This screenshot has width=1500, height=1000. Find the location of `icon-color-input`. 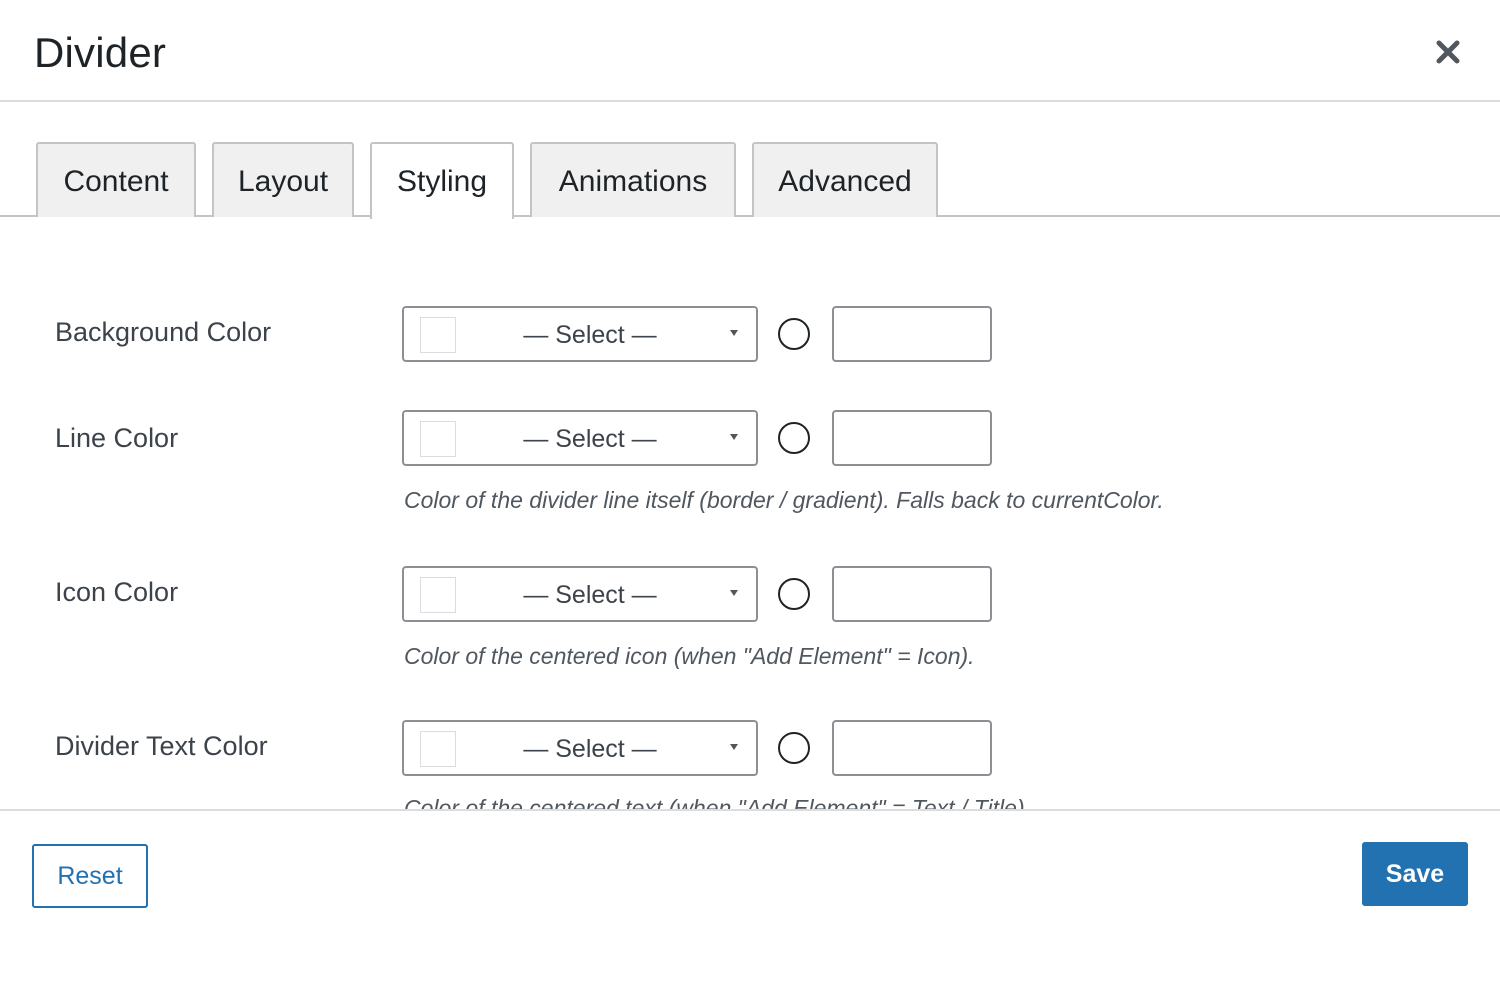

icon-color-input is located at coordinates (912, 594).